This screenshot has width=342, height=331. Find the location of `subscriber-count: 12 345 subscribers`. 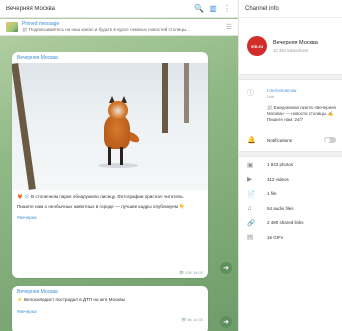

subscriber-count: 12 345 subscribers is located at coordinates (291, 50).